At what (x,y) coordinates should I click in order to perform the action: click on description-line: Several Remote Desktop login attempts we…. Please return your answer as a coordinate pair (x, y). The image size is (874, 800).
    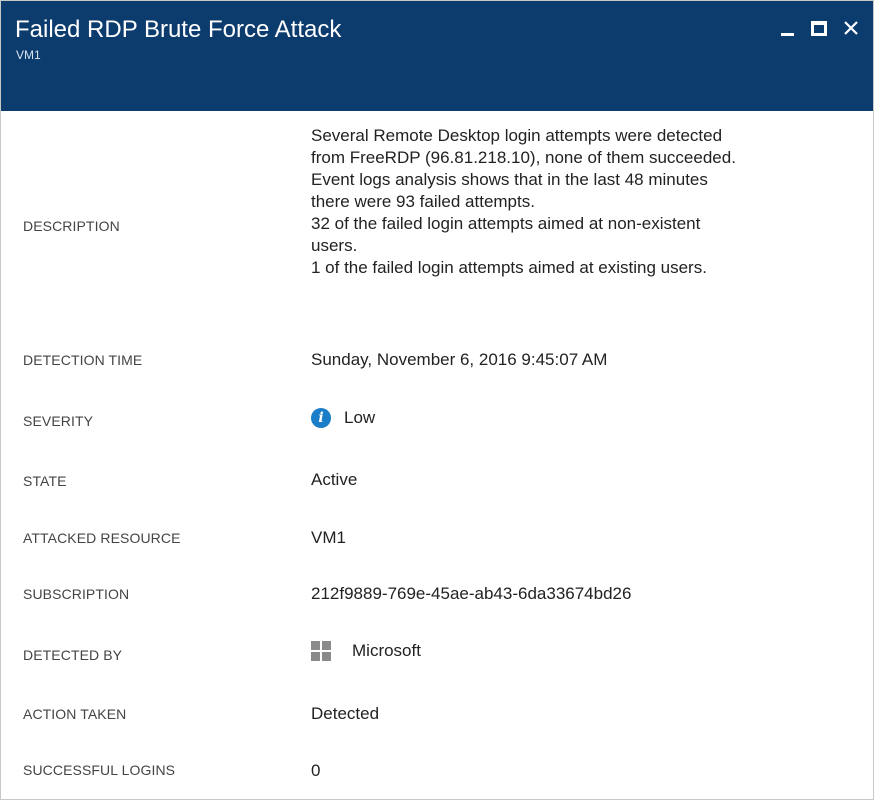
    Looking at the image, I should click on (517, 135).